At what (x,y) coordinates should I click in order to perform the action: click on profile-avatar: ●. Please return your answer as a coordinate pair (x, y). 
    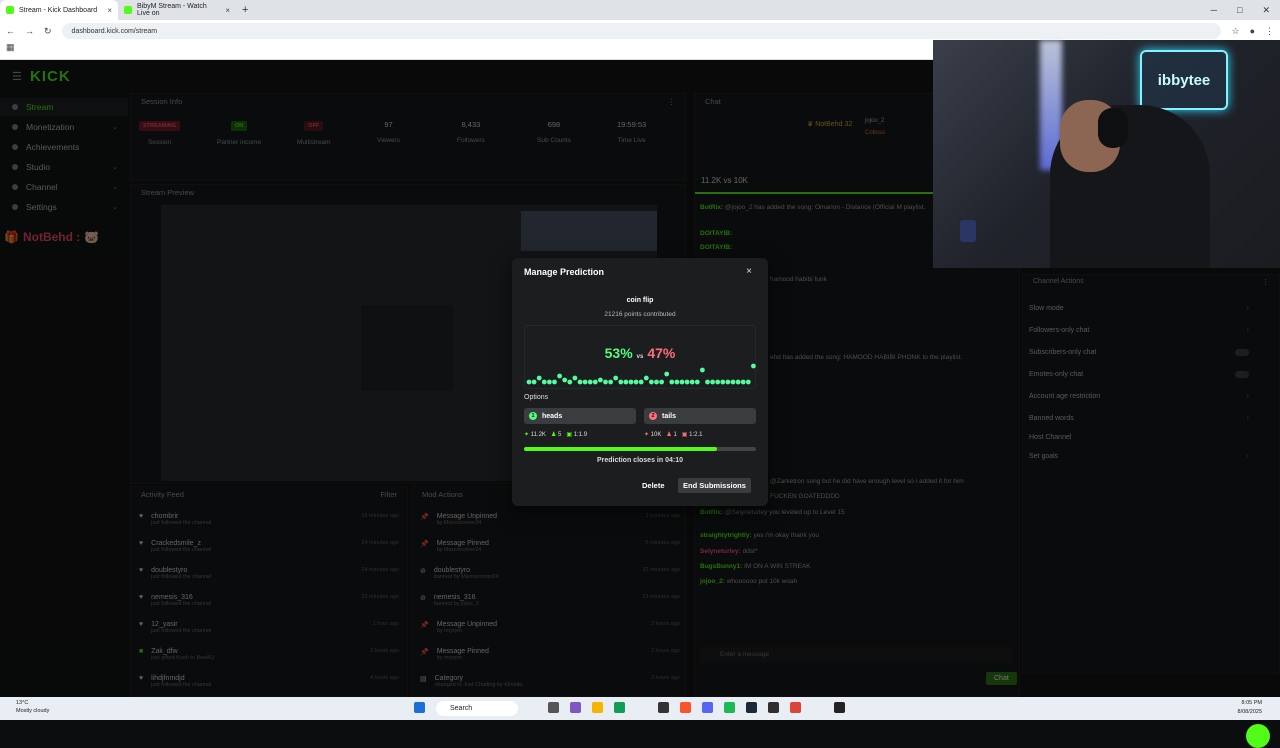
    Looking at the image, I should click on (1252, 31).